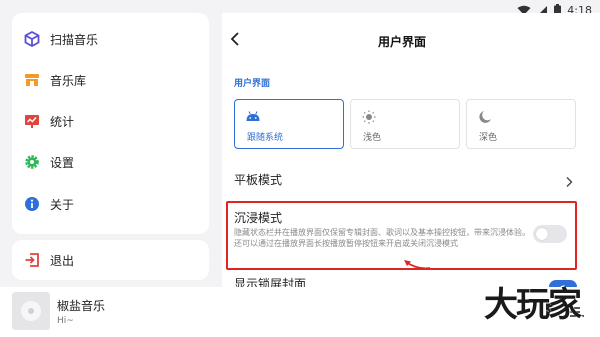  I want to click on sidebar-item-label: 关于, so click(62, 204).